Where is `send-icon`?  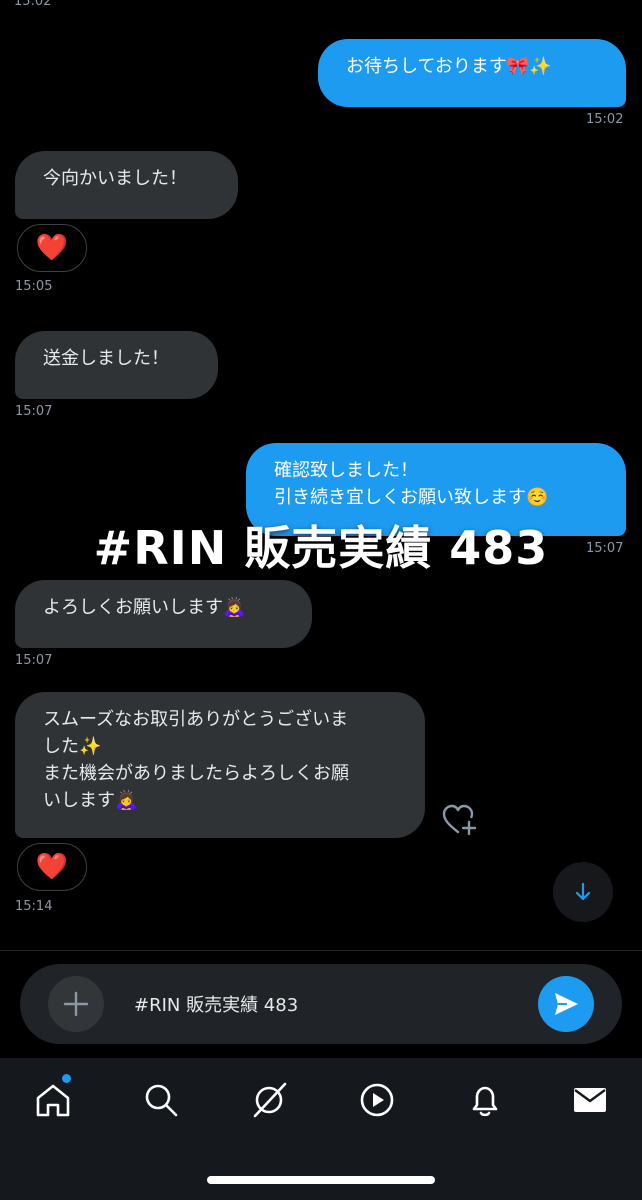
send-icon is located at coordinates (566, 1004).